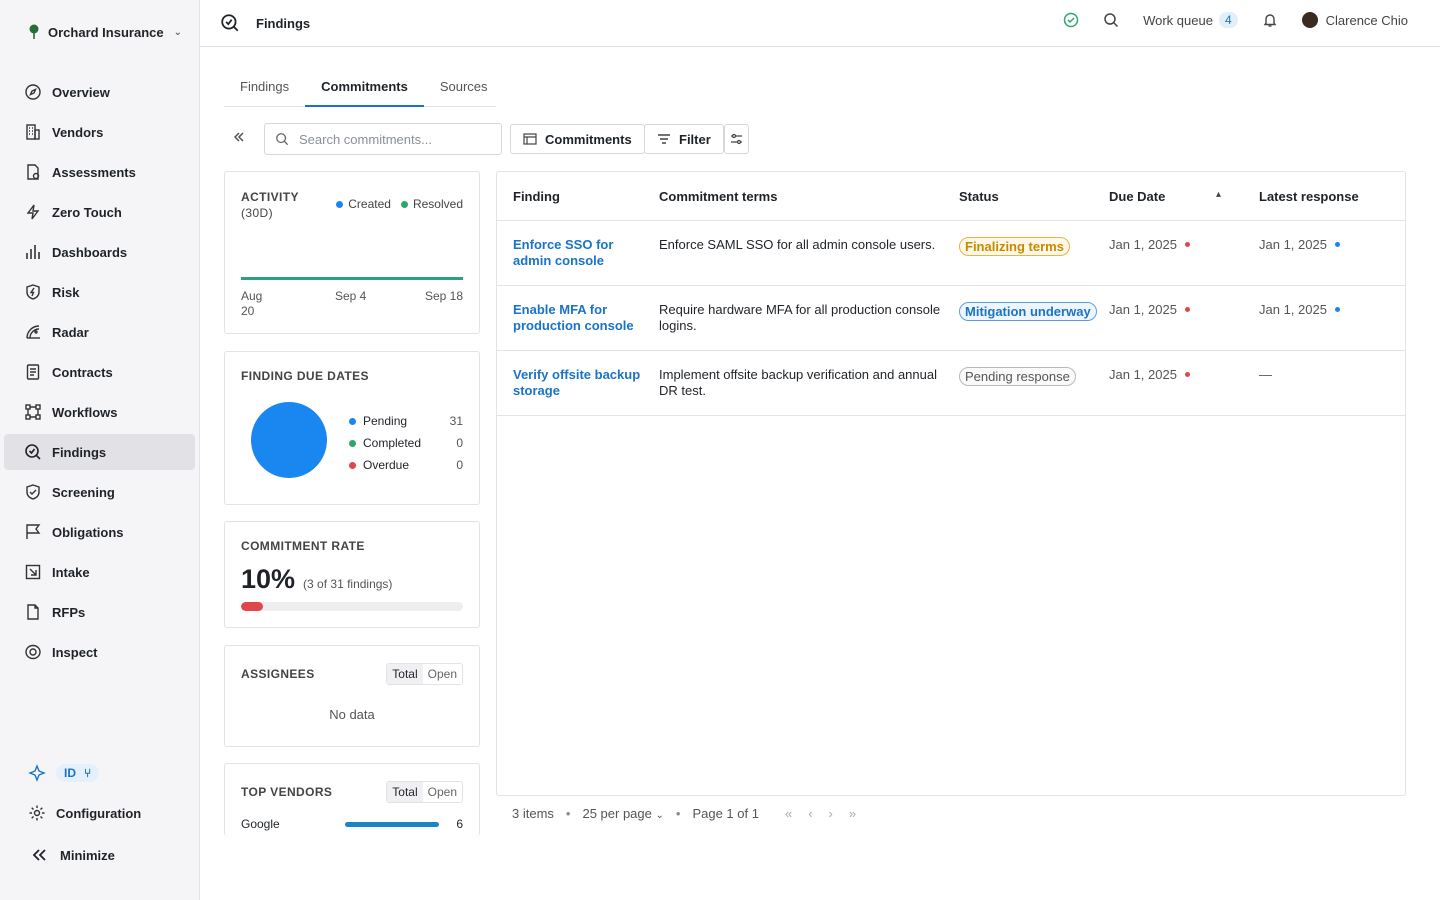 This screenshot has width=1440, height=900. Describe the element at coordinates (1018, 196) in the screenshot. I see `header-status: Status` at that location.